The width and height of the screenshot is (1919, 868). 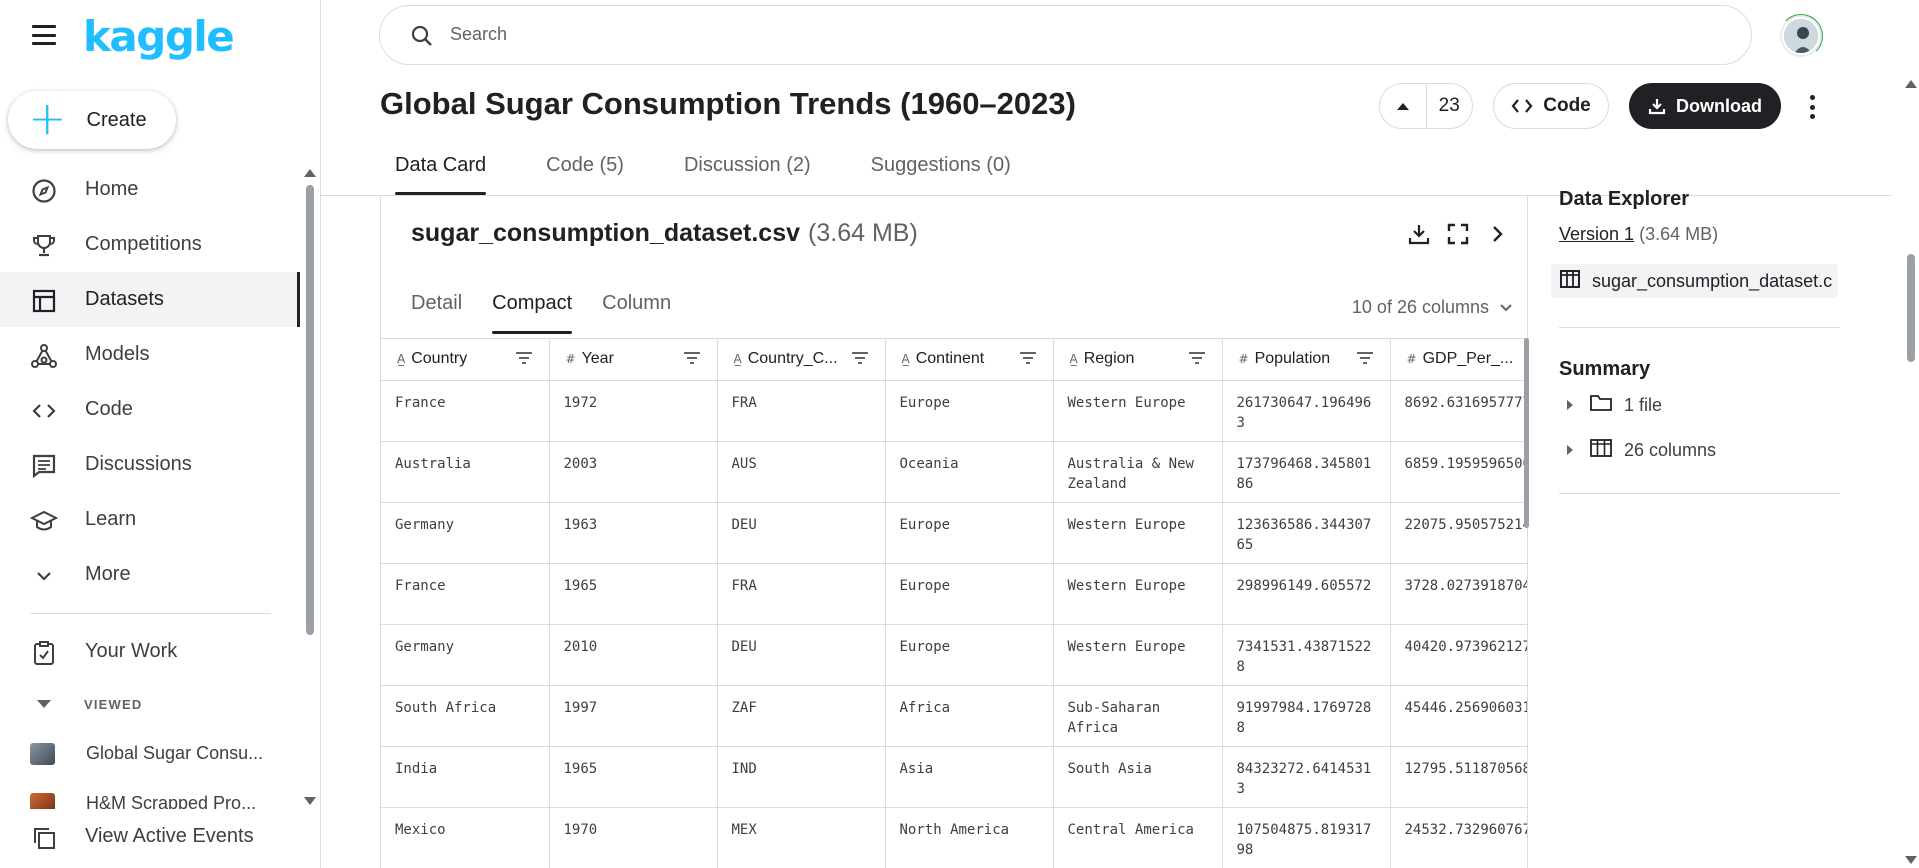 What do you see at coordinates (1458, 655) in the screenshot?
I see `table-cell: 40420.973962127` at bounding box center [1458, 655].